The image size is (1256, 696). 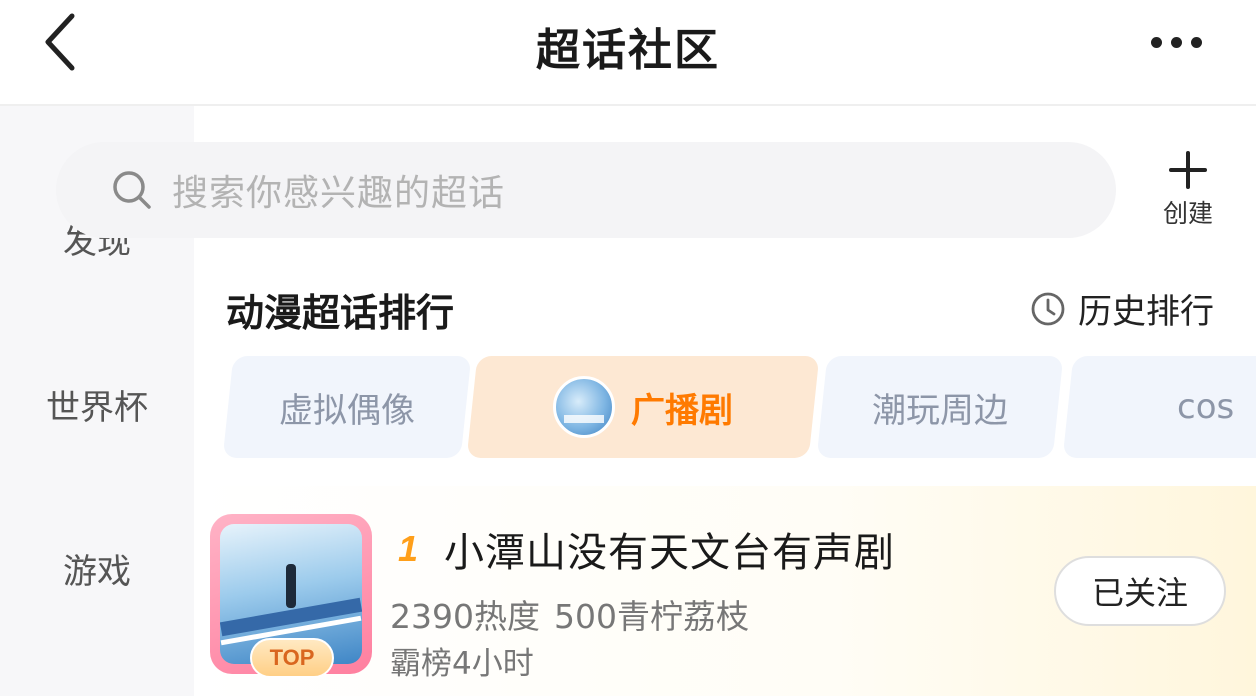 What do you see at coordinates (132, 190) in the screenshot?
I see `search-icon` at bounding box center [132, 190].